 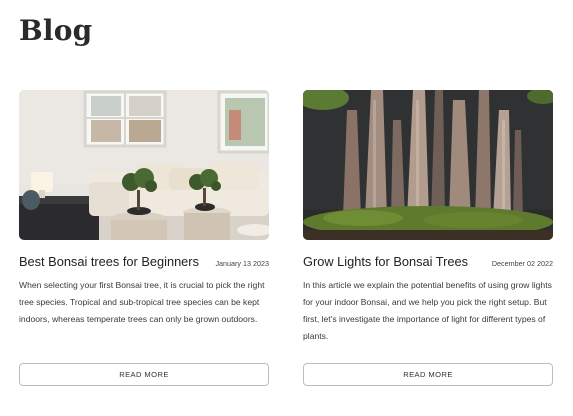 What do you see at coordinates (56, 30) in the screenshot?
I see `page-title: Blog` at bounding box center [56, 30].